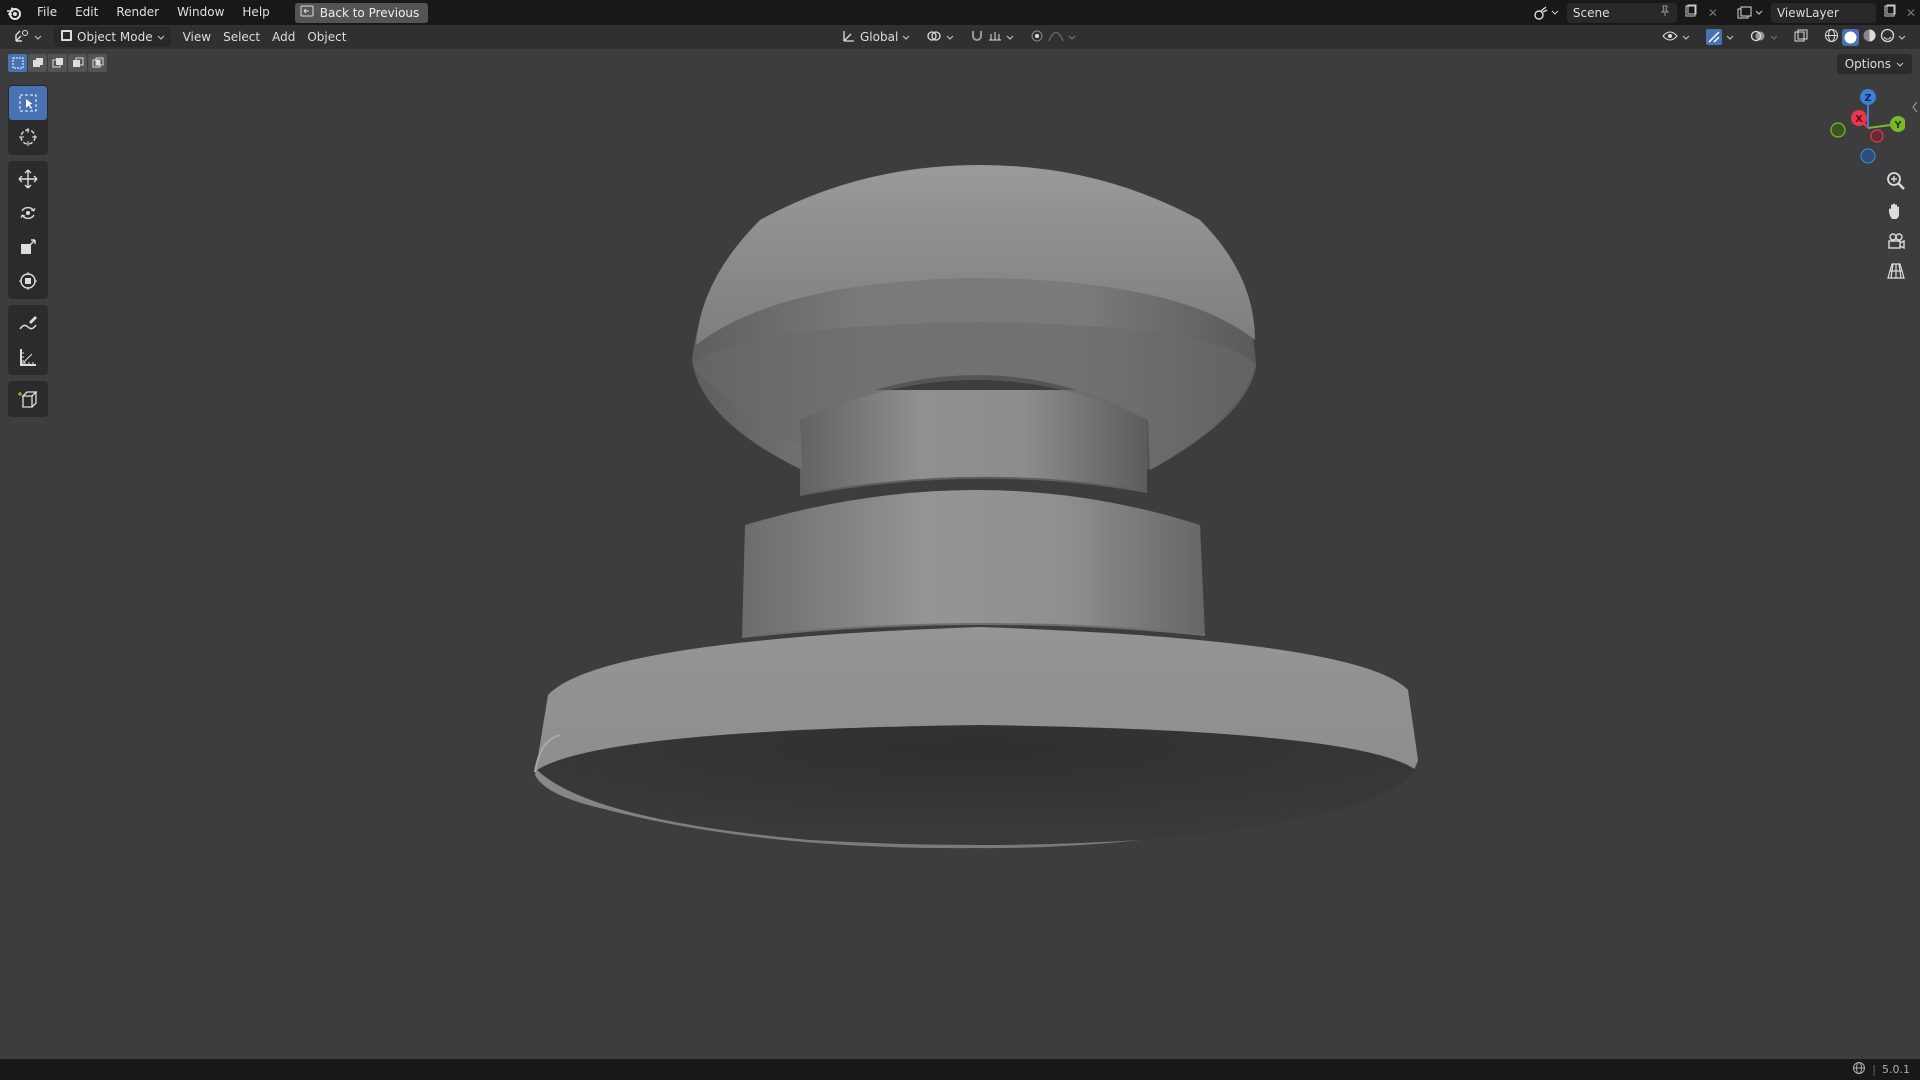 This screenshot has width=1920, height=1080. I want to click on magnet-icon, so click(977, 37).